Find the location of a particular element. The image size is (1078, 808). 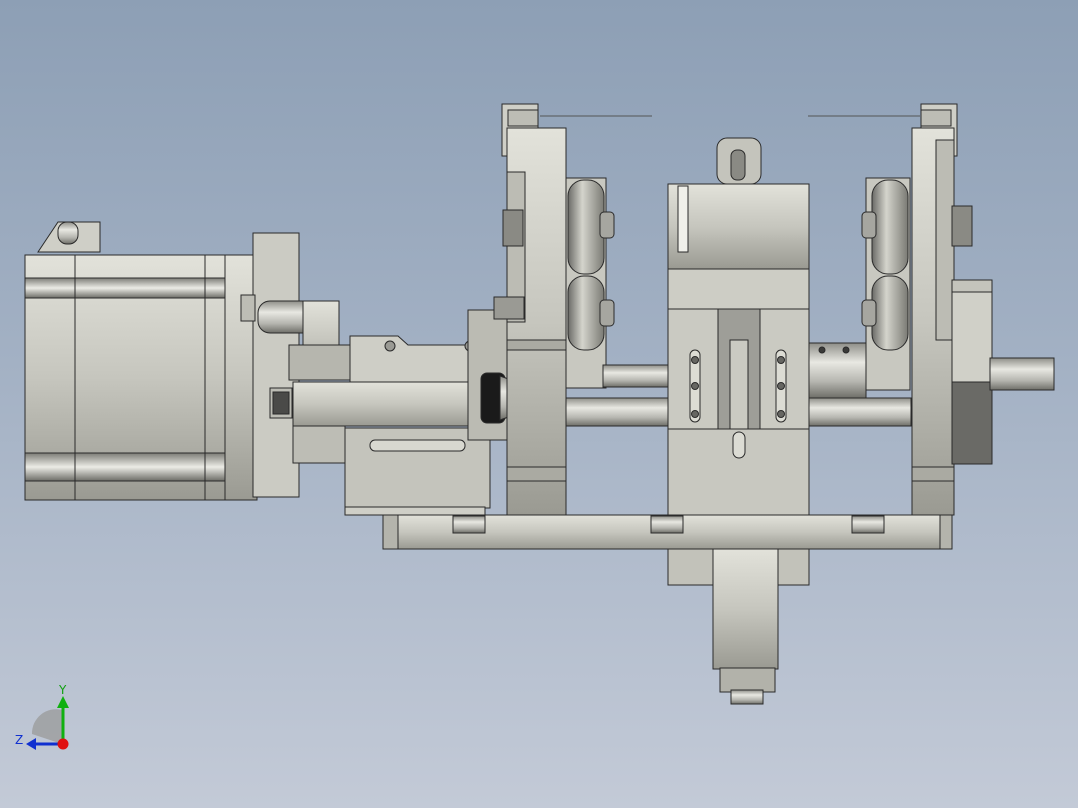

left-roller-upright is located at coordinates (554, 309).